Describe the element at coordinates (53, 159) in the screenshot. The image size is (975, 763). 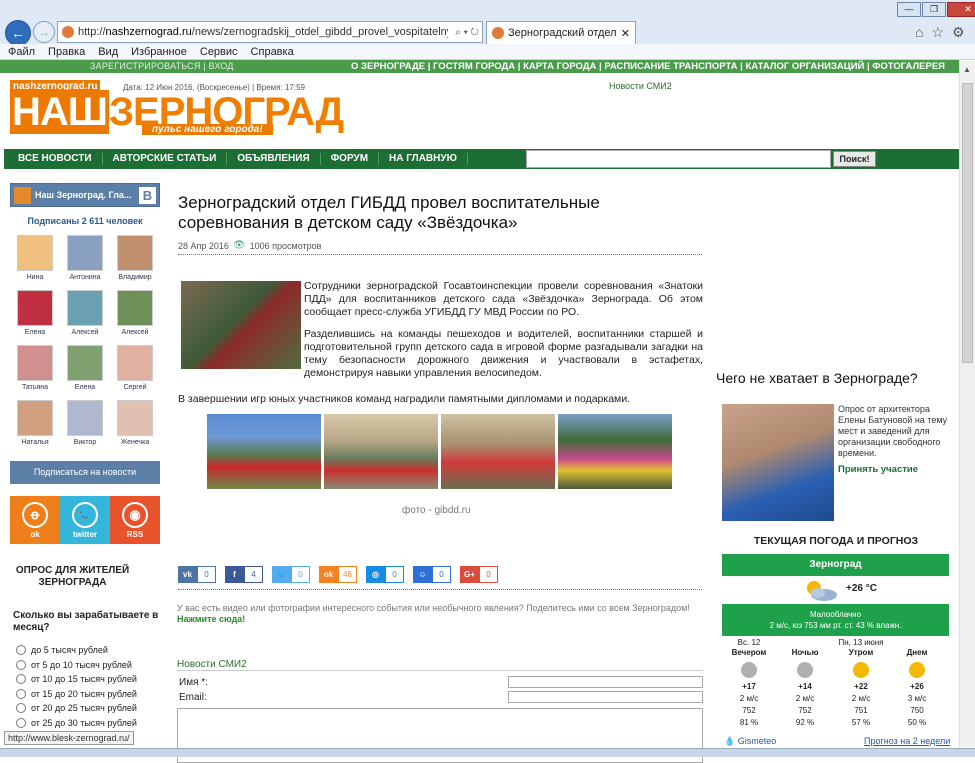
I see `nav-all-news: ВСЕ НОВОСТИ` at that location.